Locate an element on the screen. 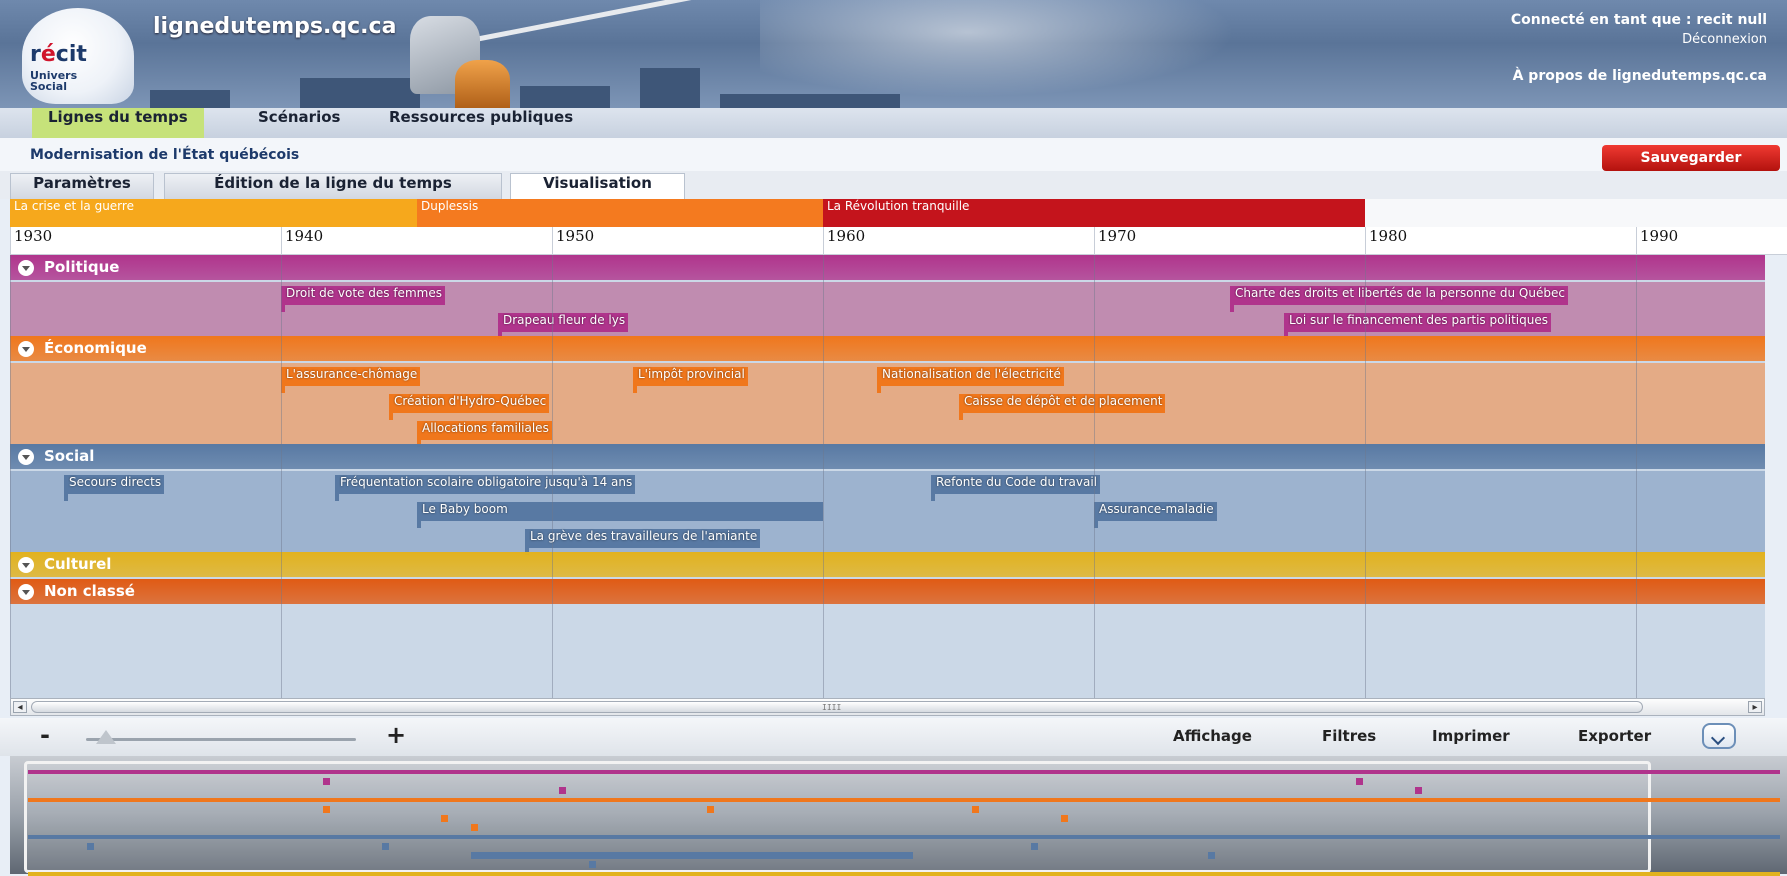  tab-edition: Édition de la ligne du temps is located at coordinates (333, 186).